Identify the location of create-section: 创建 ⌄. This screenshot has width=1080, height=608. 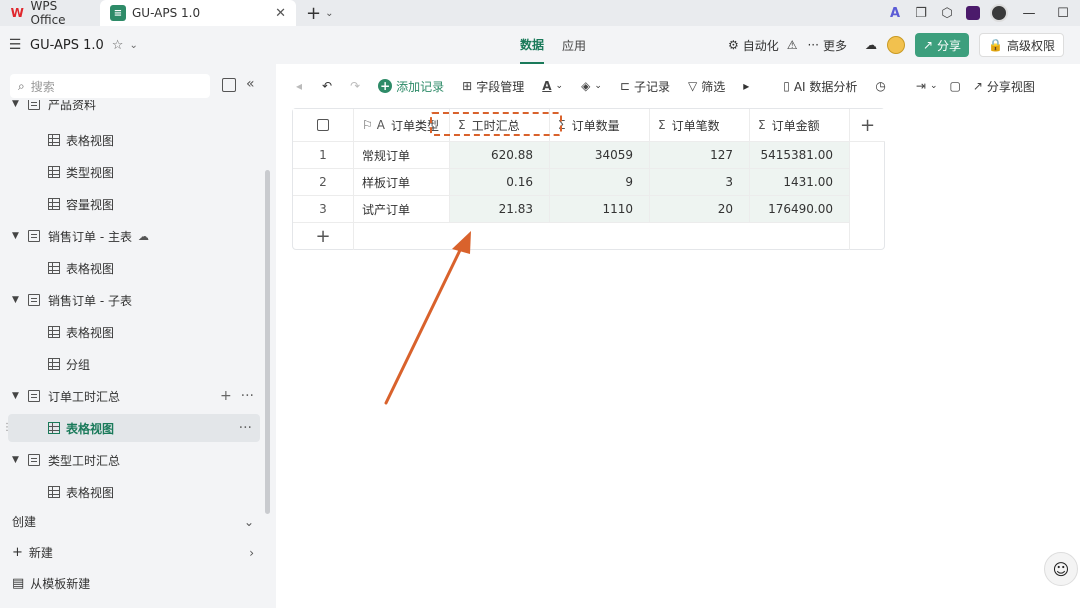
(138, 521).